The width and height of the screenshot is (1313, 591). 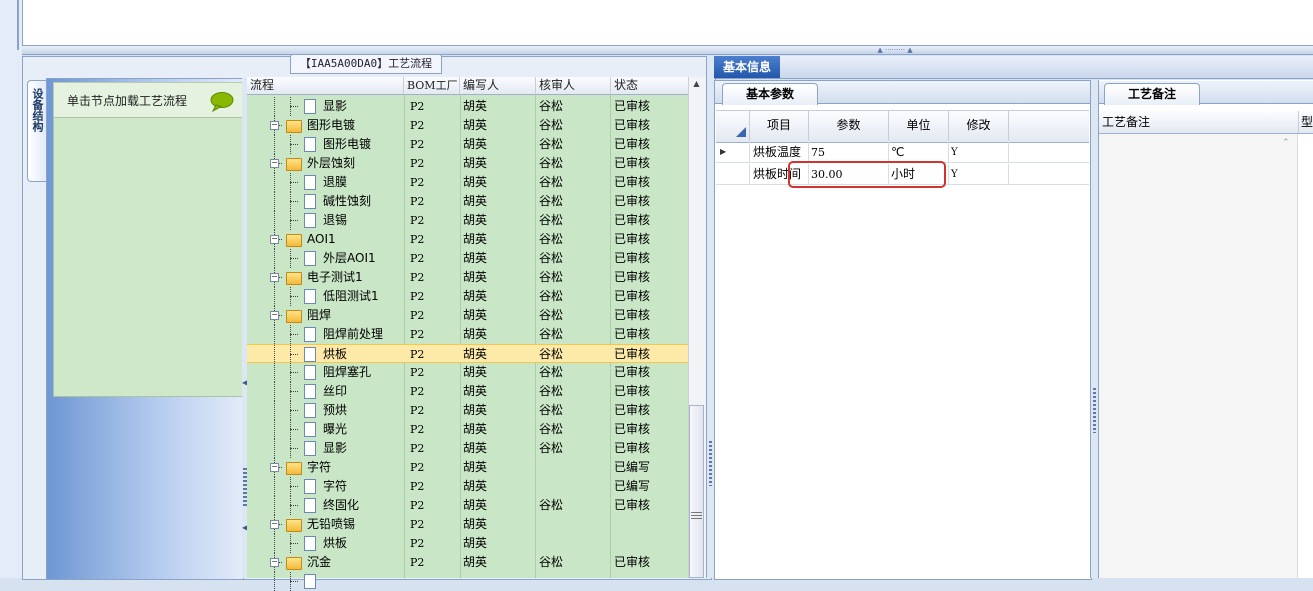 I want to click on tree-row: 退锡 P2 胡英 谷松 已审核, so click(x=467, y=220).